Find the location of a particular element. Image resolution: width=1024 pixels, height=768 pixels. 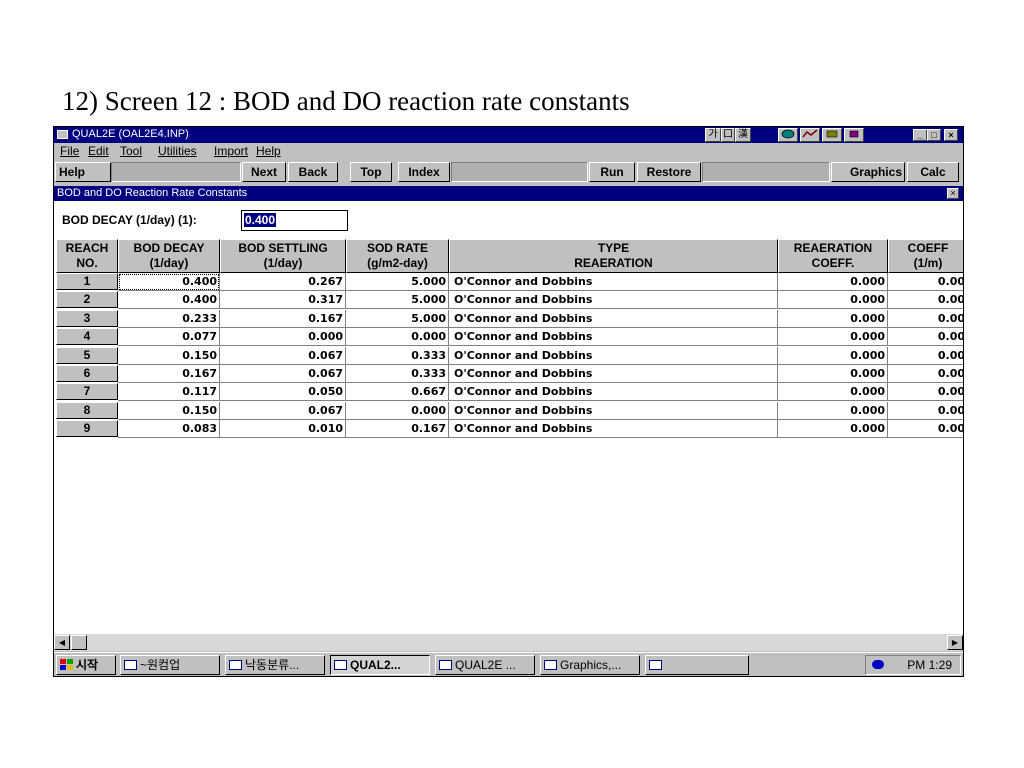

col-header-reach: REACH NO. is located at coordinates (87, 256).